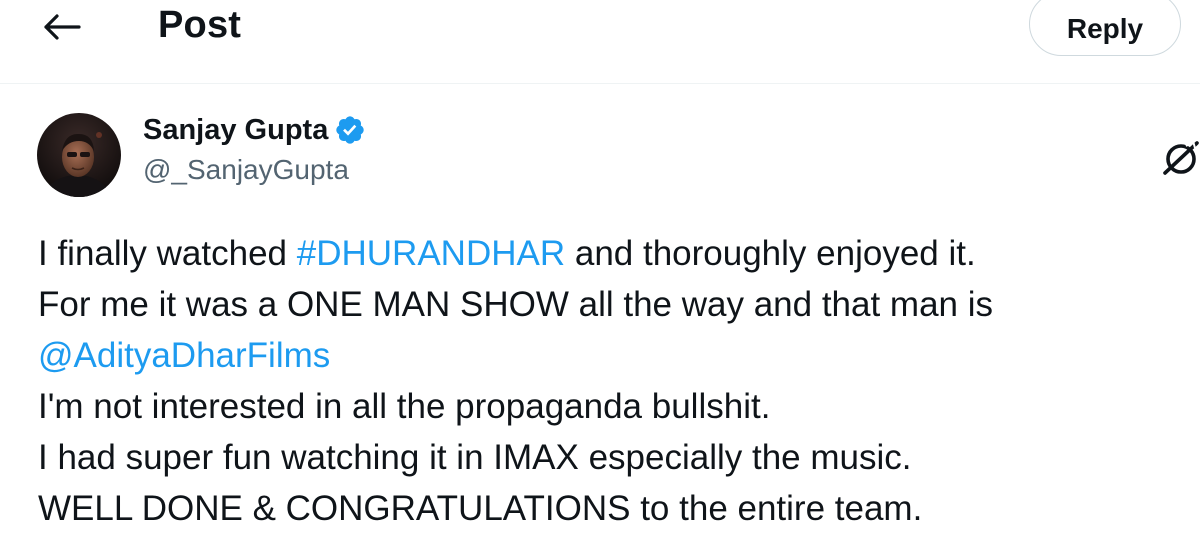 The height and width of the screenshot is (547, 1200). I want to click on author-handle: @_SanjayGupta, so click(246, 170).